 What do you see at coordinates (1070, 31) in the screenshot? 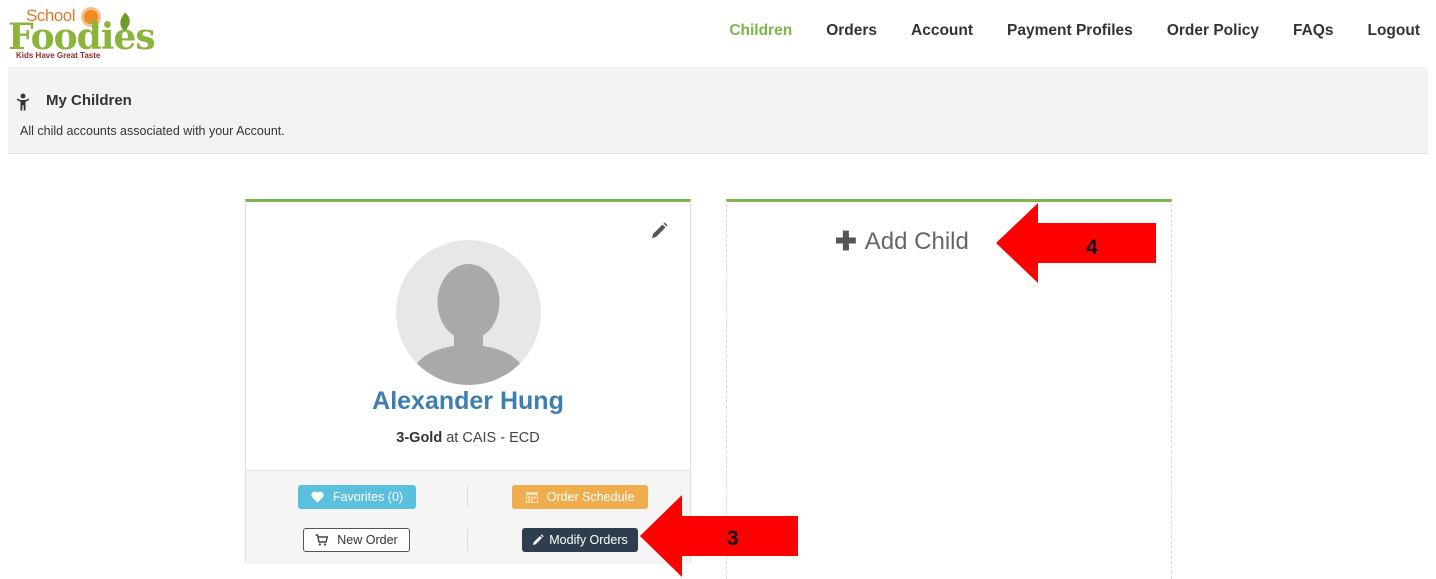
I see `nav-payment-profiles: Payment Profiles` at bounding box center [1070, 31].